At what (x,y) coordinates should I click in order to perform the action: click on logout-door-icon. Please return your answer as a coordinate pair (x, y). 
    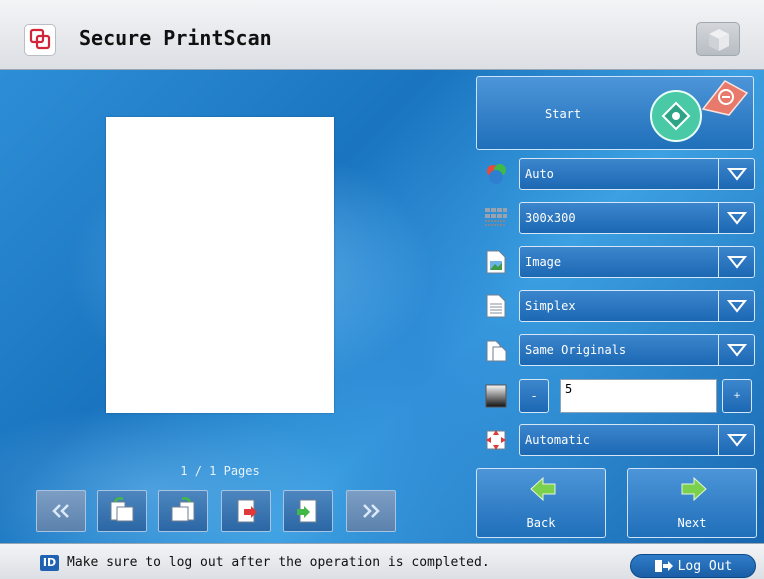
    Looking at the image, I should click on (663, 566).